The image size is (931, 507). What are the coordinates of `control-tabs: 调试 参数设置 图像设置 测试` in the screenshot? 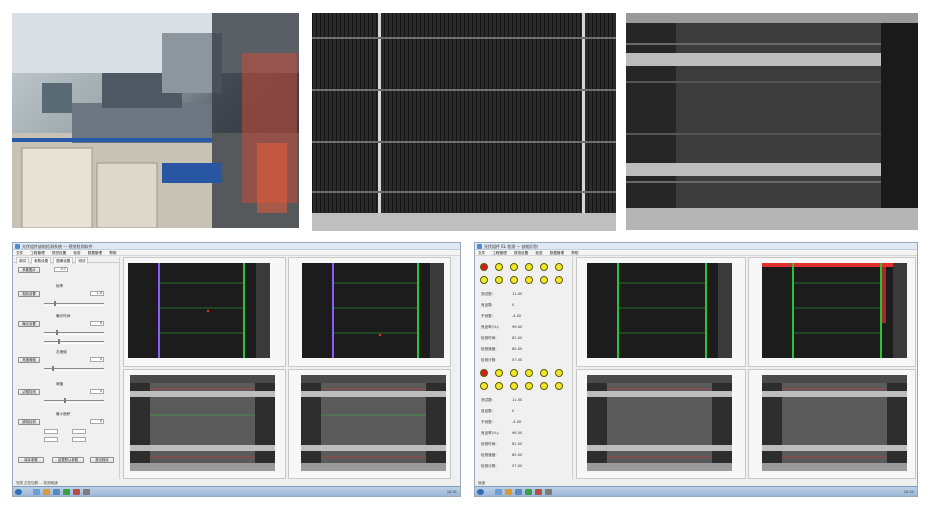 It's located at (66, 260).